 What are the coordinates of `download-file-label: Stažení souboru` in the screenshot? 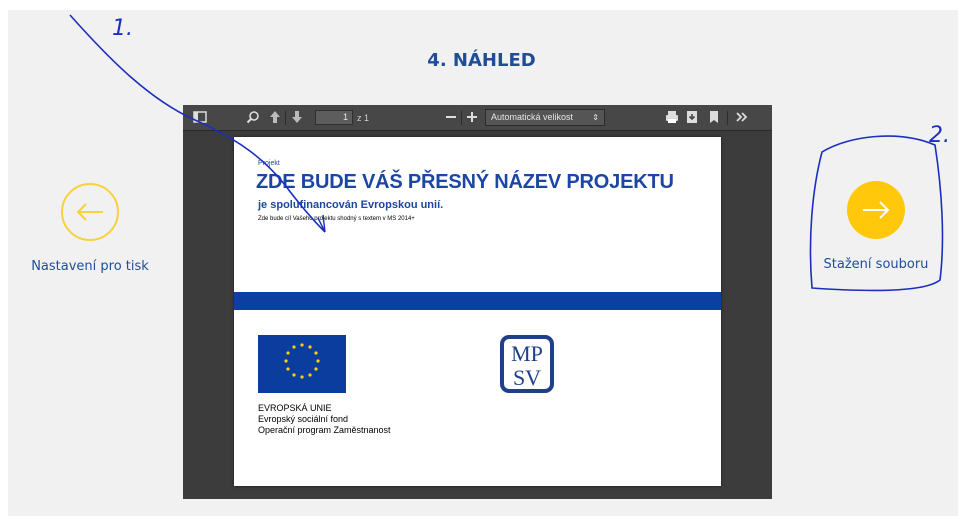 It's located at (876, 264).